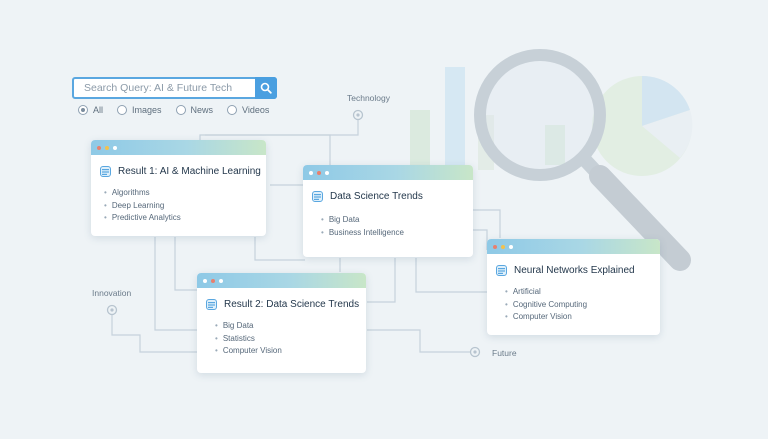 This screenshot has width=768, height=439. Describe the element at coordinates (202, 110) in the screenshot. I see `filter-news-label: News` at that location.